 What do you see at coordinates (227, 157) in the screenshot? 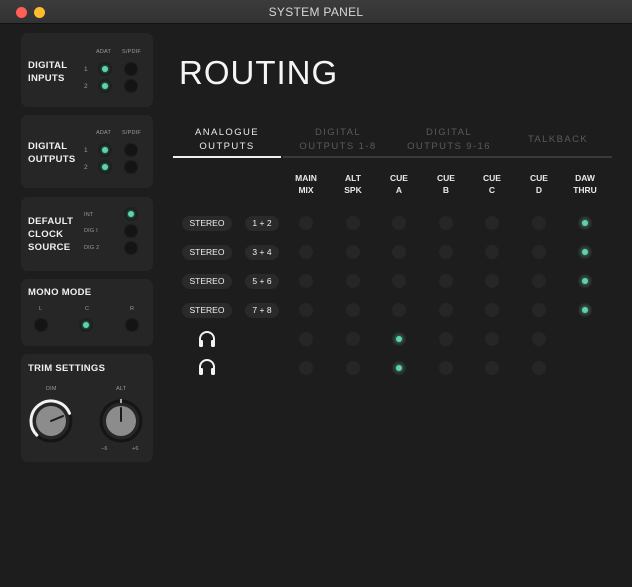
I see `active-tab-underline` at bounding box center [227, 157].